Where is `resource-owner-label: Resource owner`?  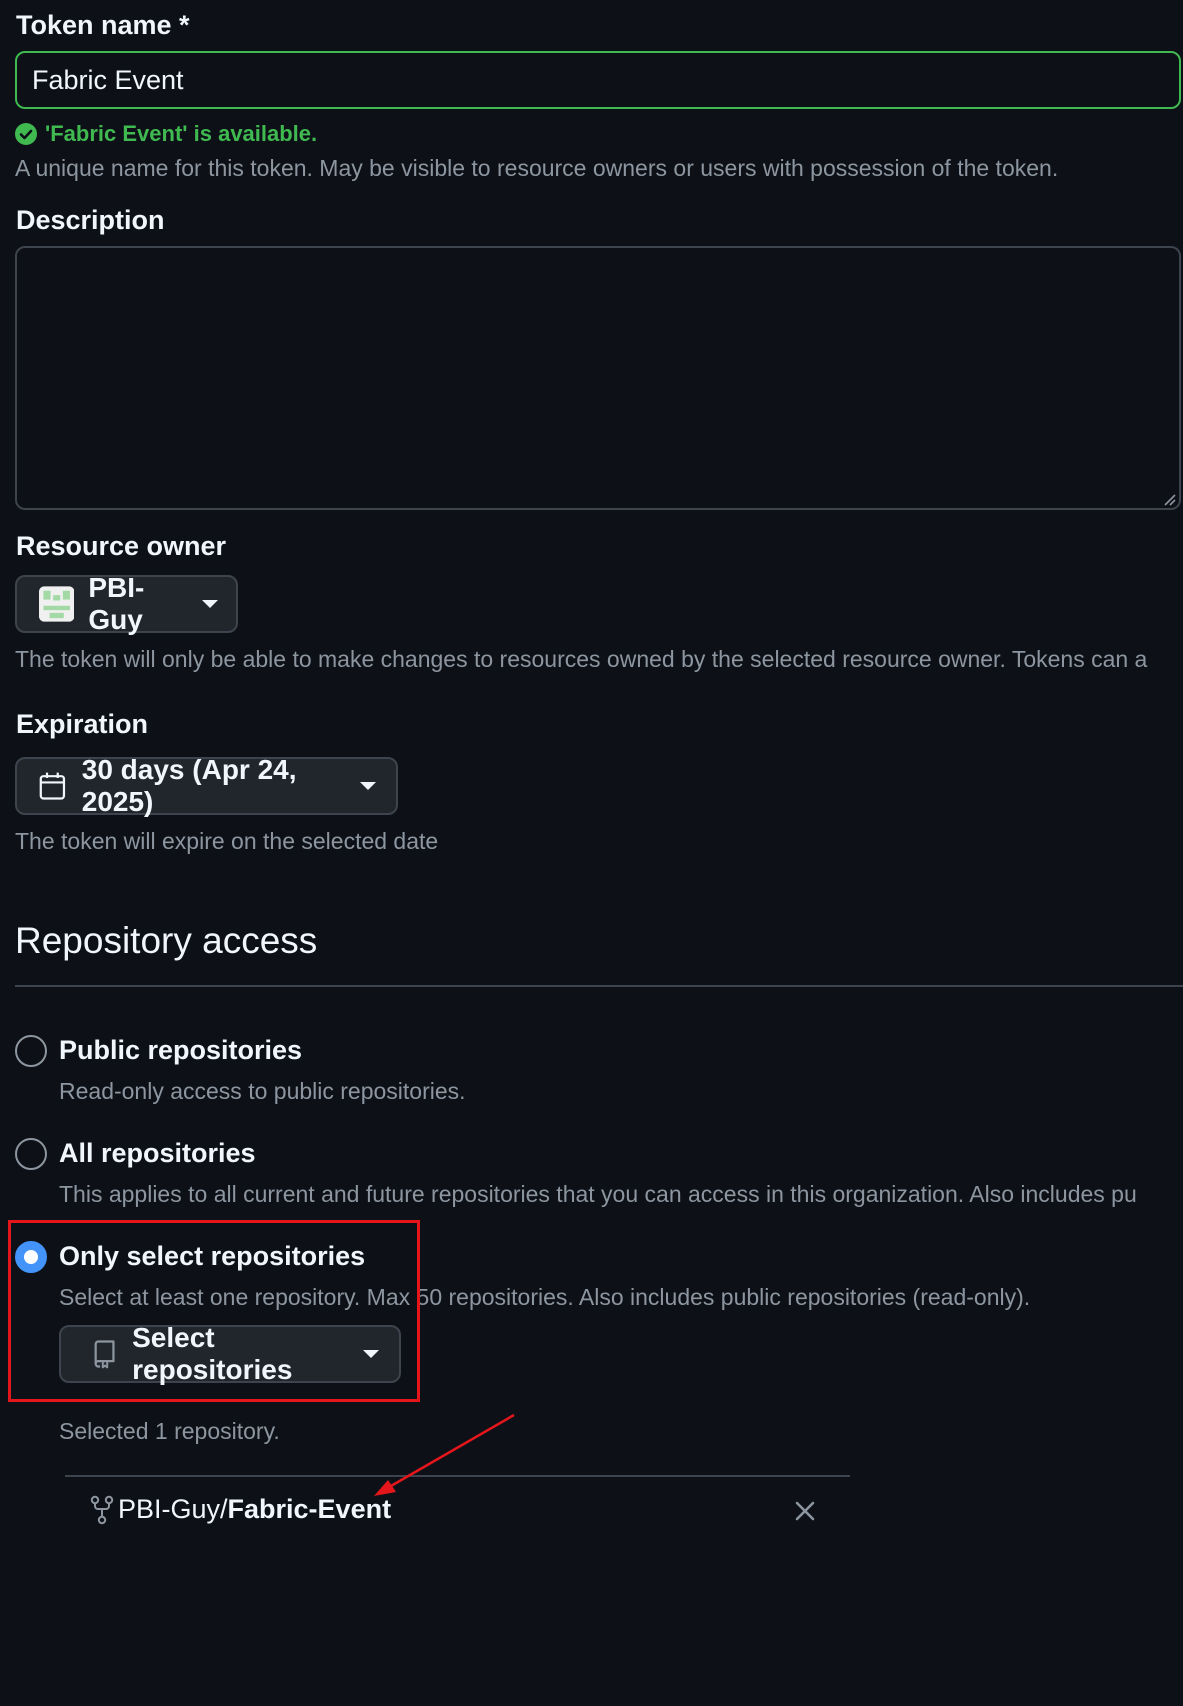 resource-owner-label: Resource owner is located at coordinates (121, 546).